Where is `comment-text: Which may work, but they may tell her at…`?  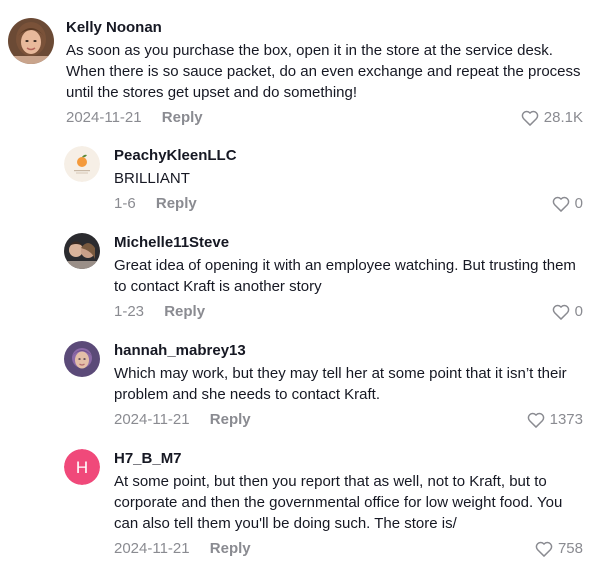 comment-text: Which may work, but they may tell her at… is located at coordinates (340, 384).